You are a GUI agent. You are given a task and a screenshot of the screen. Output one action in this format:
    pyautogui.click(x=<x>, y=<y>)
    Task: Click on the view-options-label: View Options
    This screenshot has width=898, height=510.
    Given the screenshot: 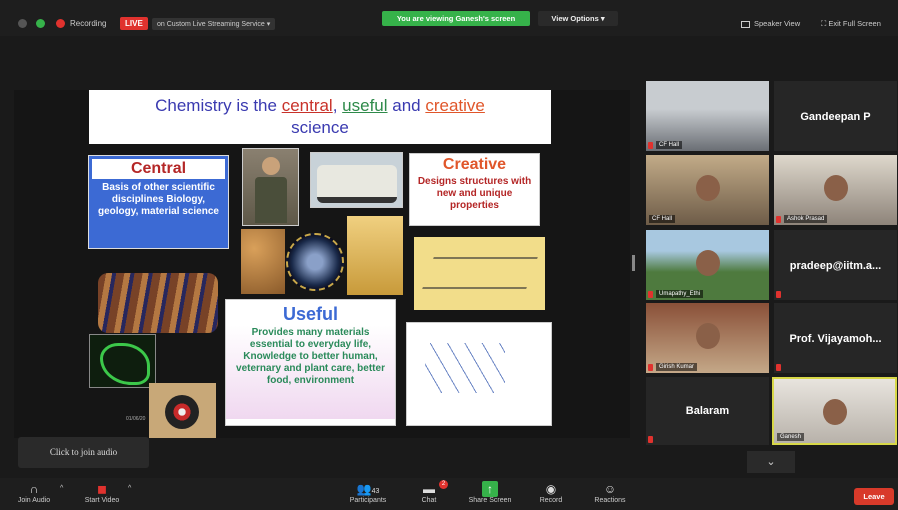 What is the action you would take?
    pyautogui.click(x=575, y=18)
    